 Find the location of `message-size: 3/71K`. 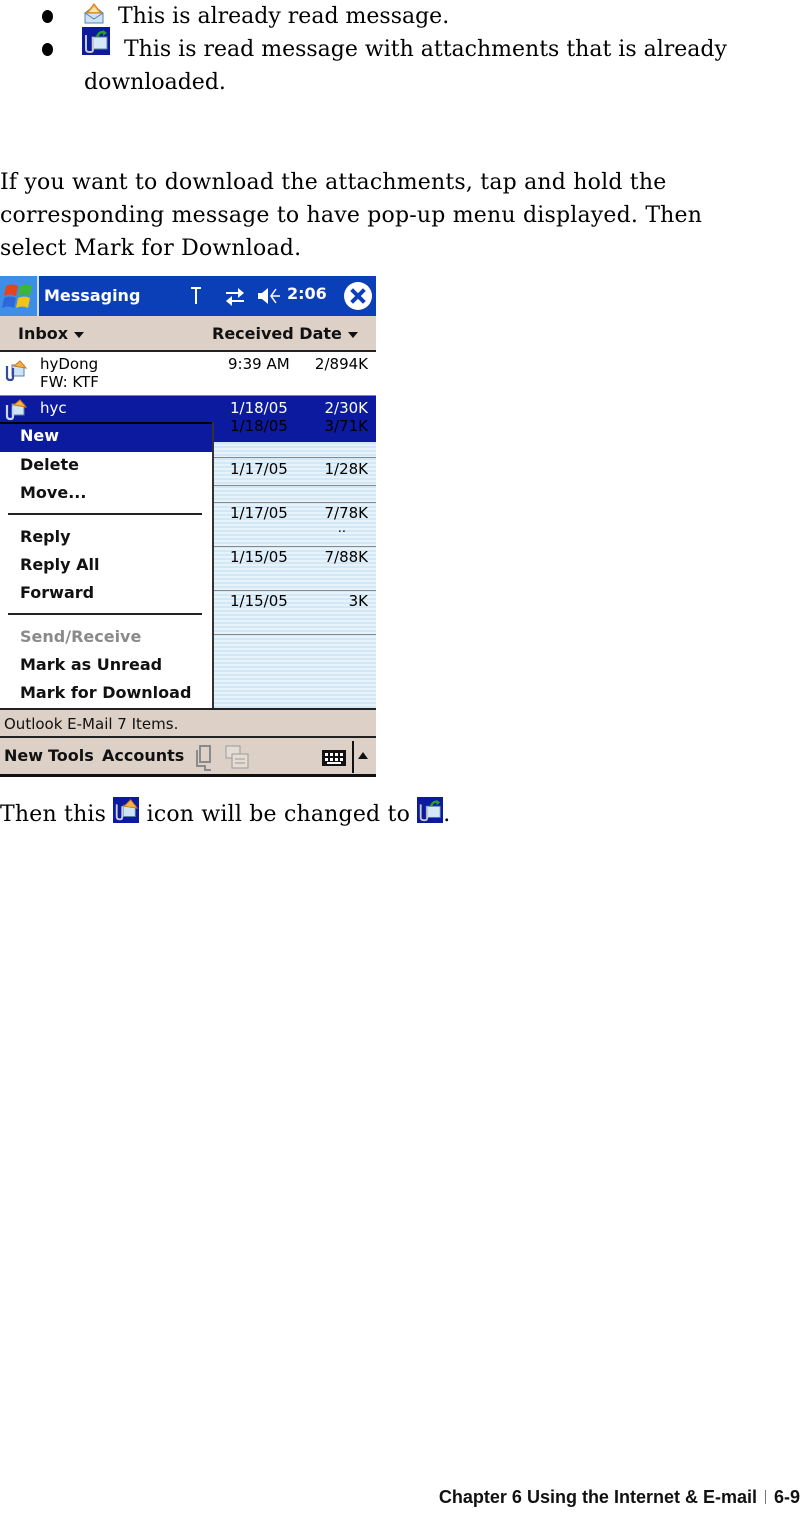

message-size: 3/71K is located at coordinates (346, 426).